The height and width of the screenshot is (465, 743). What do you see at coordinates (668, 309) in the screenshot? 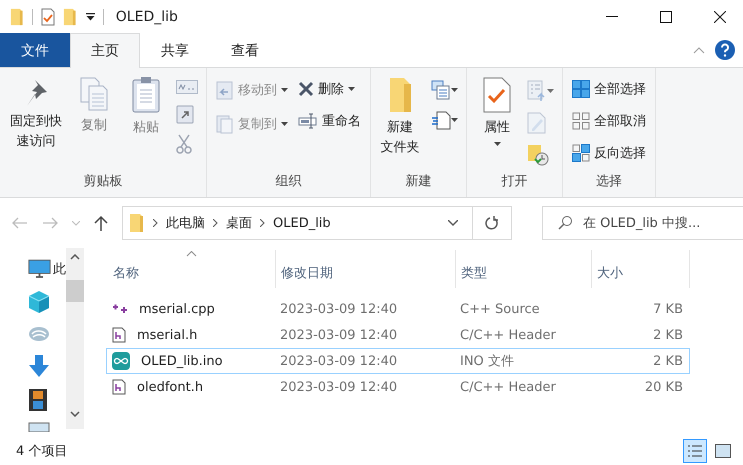
I see `table-cell-text: 7 KB` at bounding box center [668, 309].